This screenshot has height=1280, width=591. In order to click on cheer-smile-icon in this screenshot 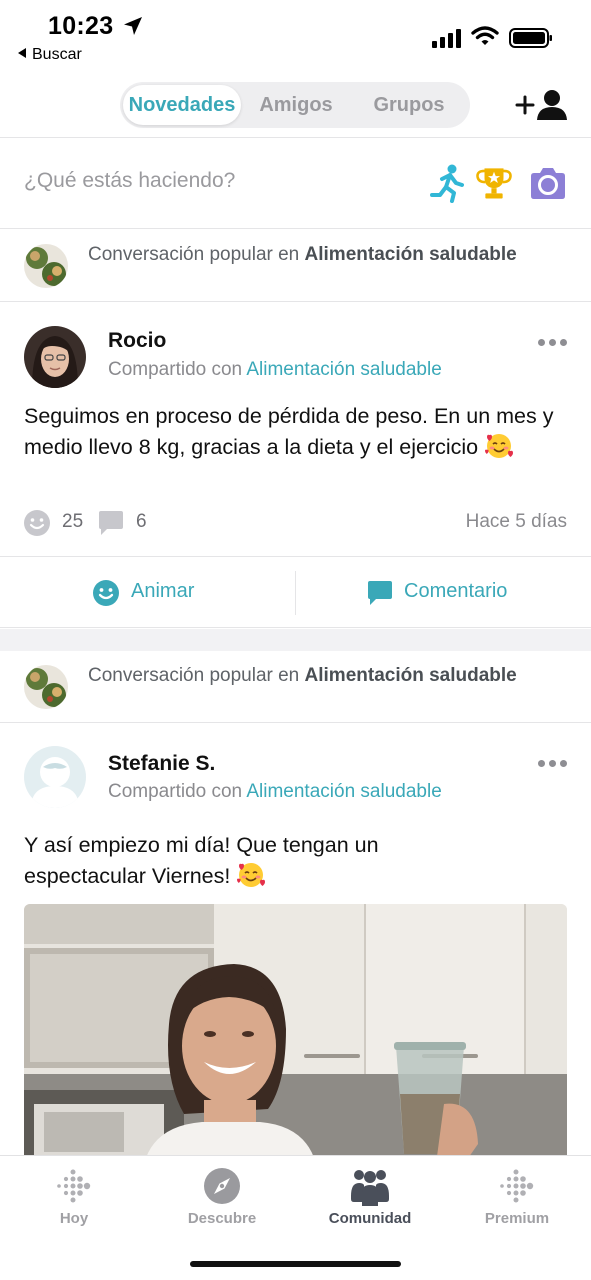, I will do `click(106, 593)`.